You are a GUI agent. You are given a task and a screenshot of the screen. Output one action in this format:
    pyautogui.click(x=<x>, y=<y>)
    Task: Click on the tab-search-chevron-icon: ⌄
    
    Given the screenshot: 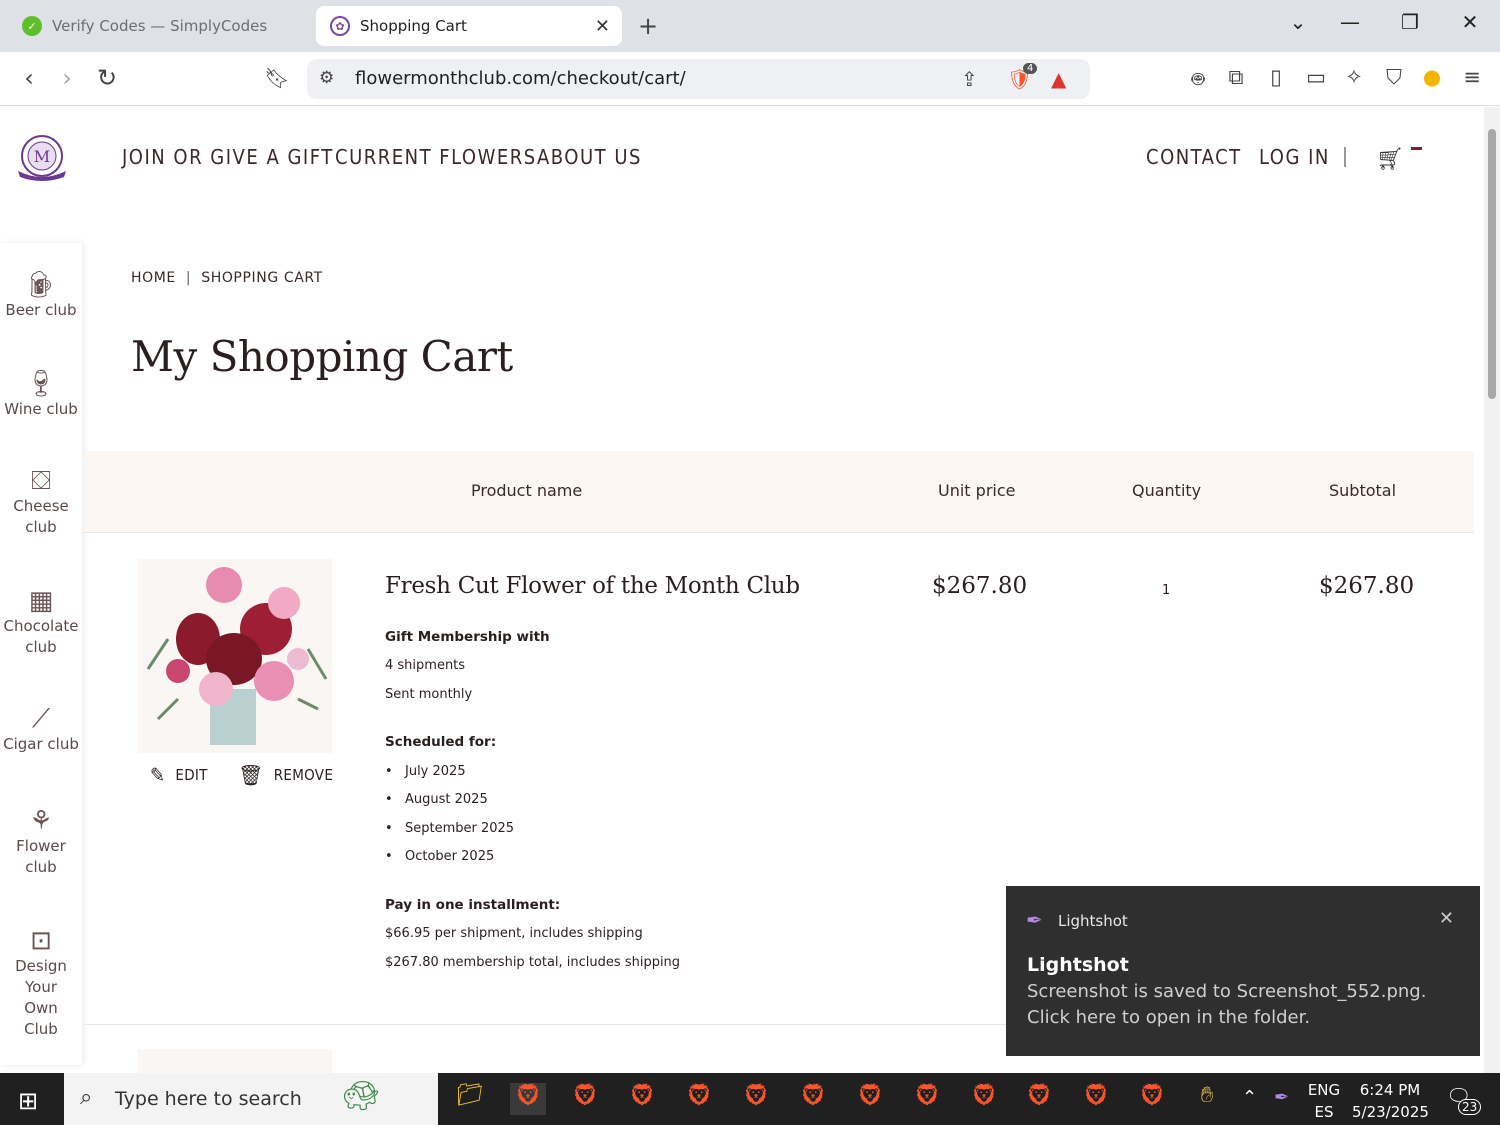 What is the action you would take?
    pyautogui.click(x=1298, y=22)
    